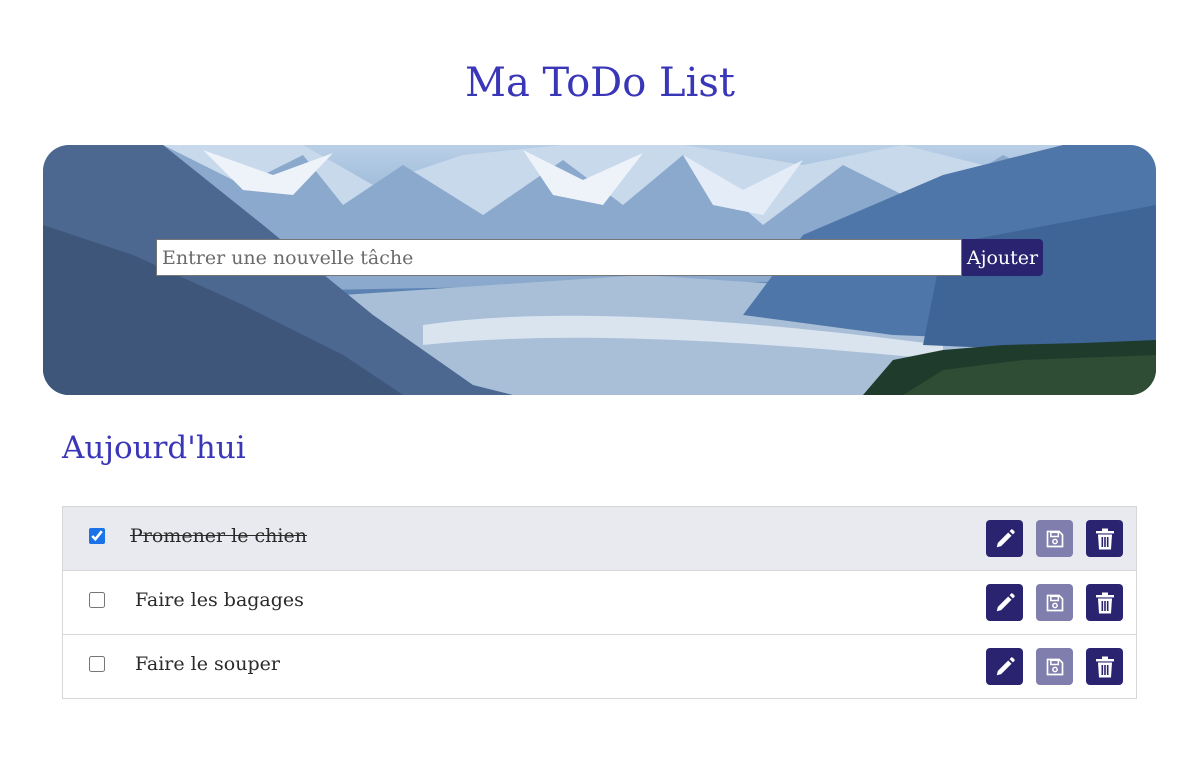 The width and height of the screenshot is (1200, 763). What do you see at coordinates (599, 666) in the screenshot?
I see `task-row: Faire le souper` at bounding box center [599, 666].